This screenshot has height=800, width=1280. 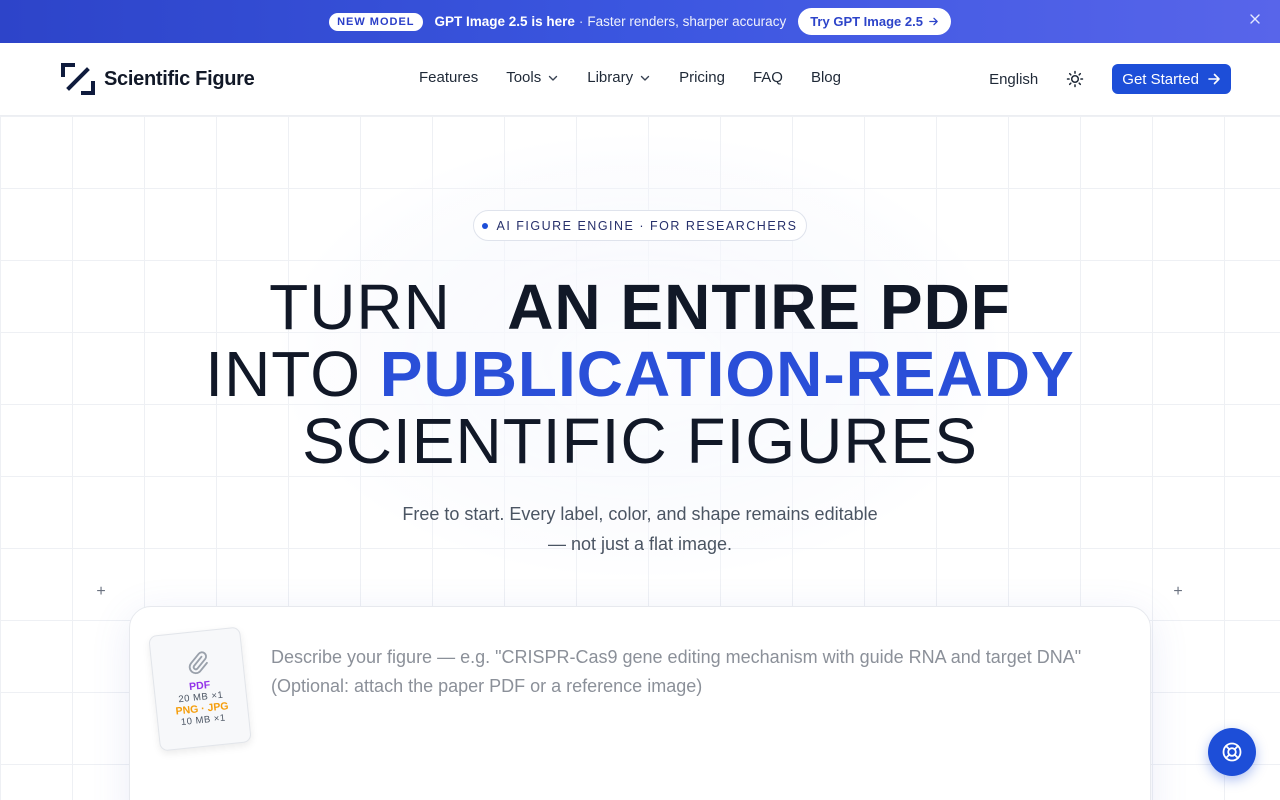 I want to click on headline-word: SCIENTIFIC FIGURES, so click(x=640, y=441).